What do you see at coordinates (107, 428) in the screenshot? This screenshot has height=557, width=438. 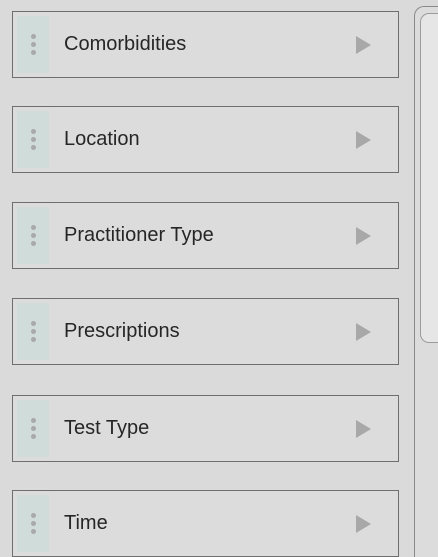 I see `filter-item-label: Test Type` at bounding box center [107, 428].